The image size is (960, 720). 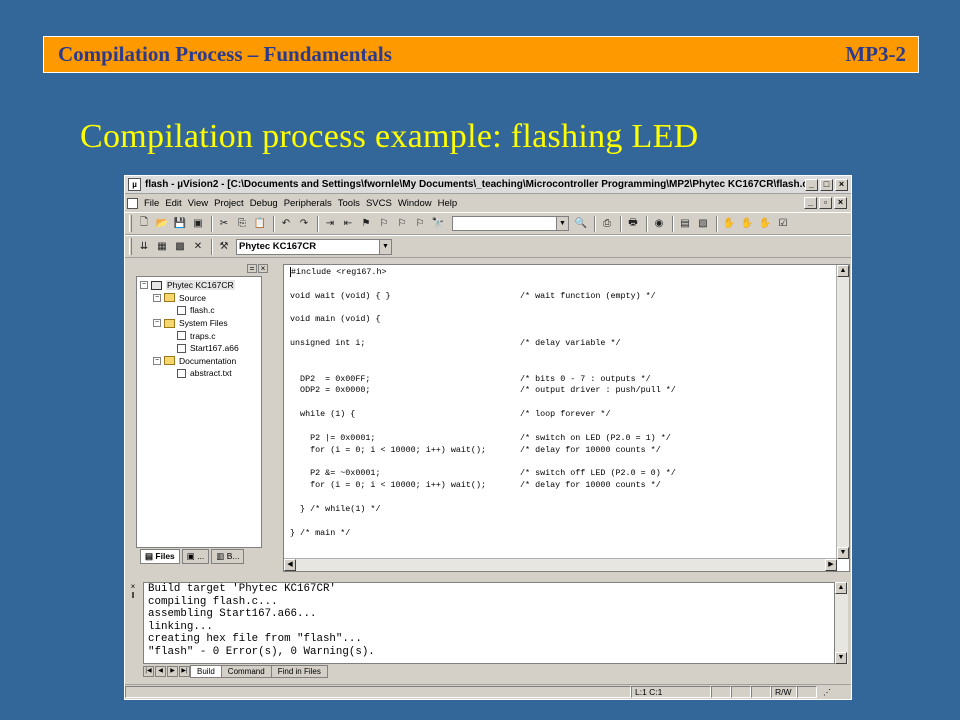 I want to click on maximize-button: □, so click(x=826, y=184).